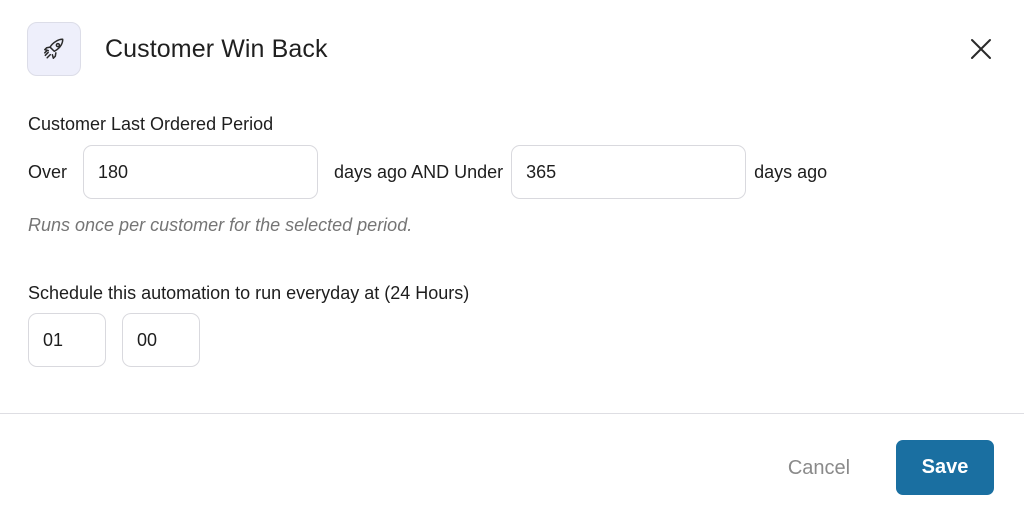  I want to click on cancel-button: Cancel, so click(819, 468).